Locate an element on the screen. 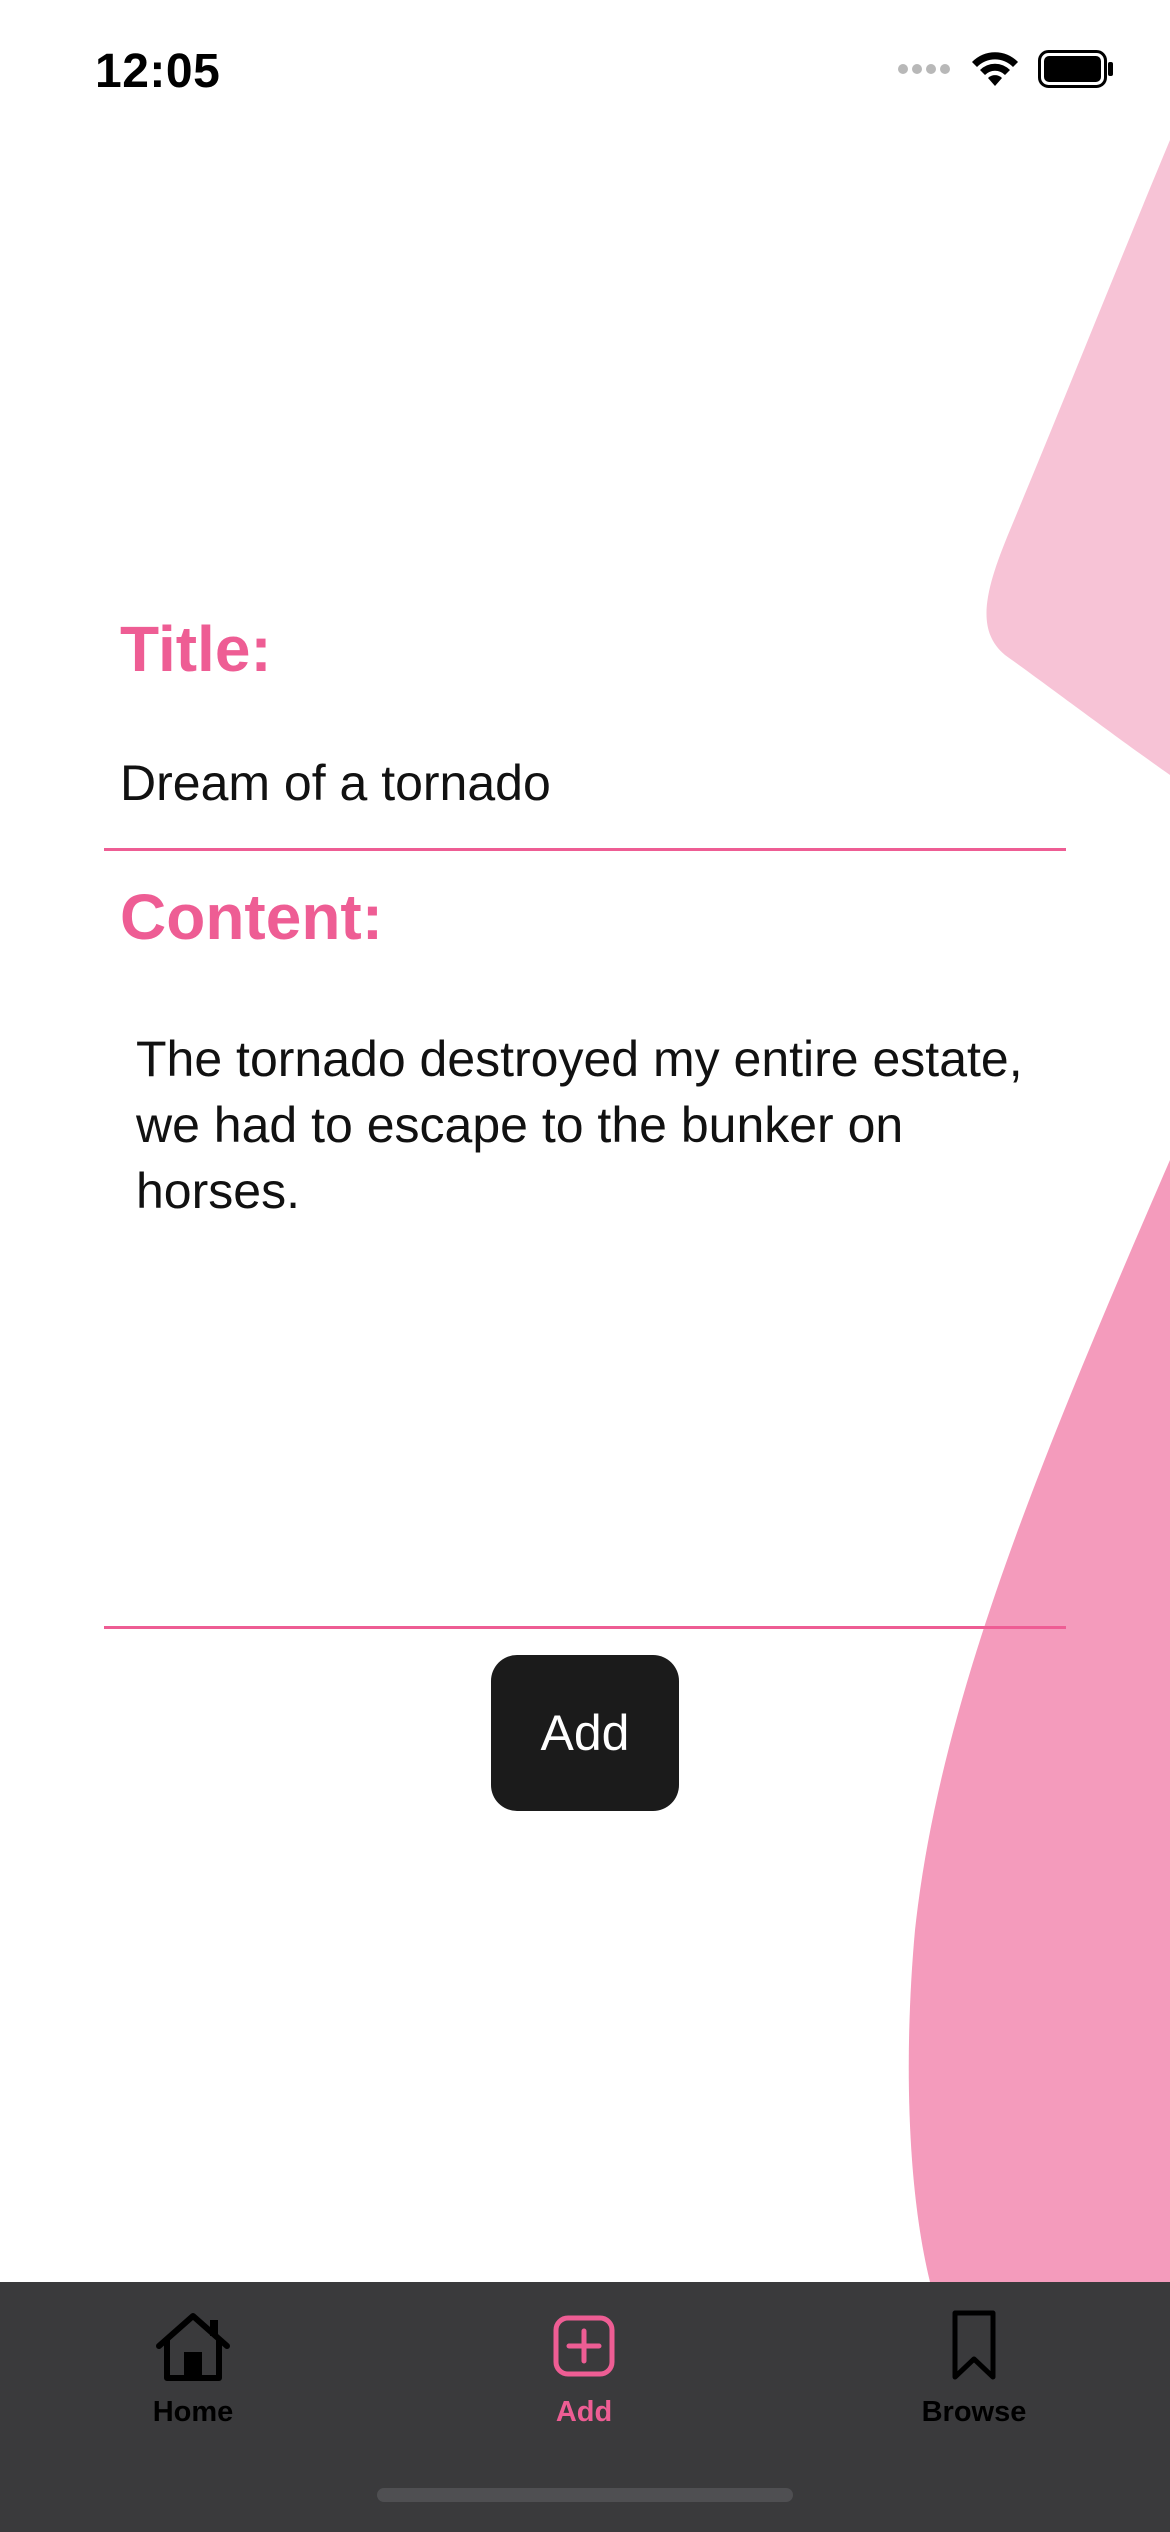 The width and height of the screenshot is (1170, 2532). tab-add-label: Add is located at coordinates (584, 2412).